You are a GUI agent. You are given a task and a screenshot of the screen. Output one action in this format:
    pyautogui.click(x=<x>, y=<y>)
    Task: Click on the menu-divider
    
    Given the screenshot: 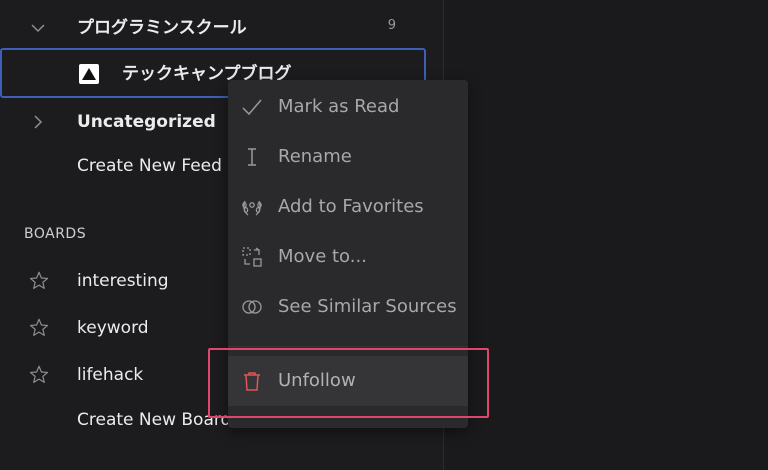 What is the action you would take?
    pyautogui.click(x=348, y=346)
    